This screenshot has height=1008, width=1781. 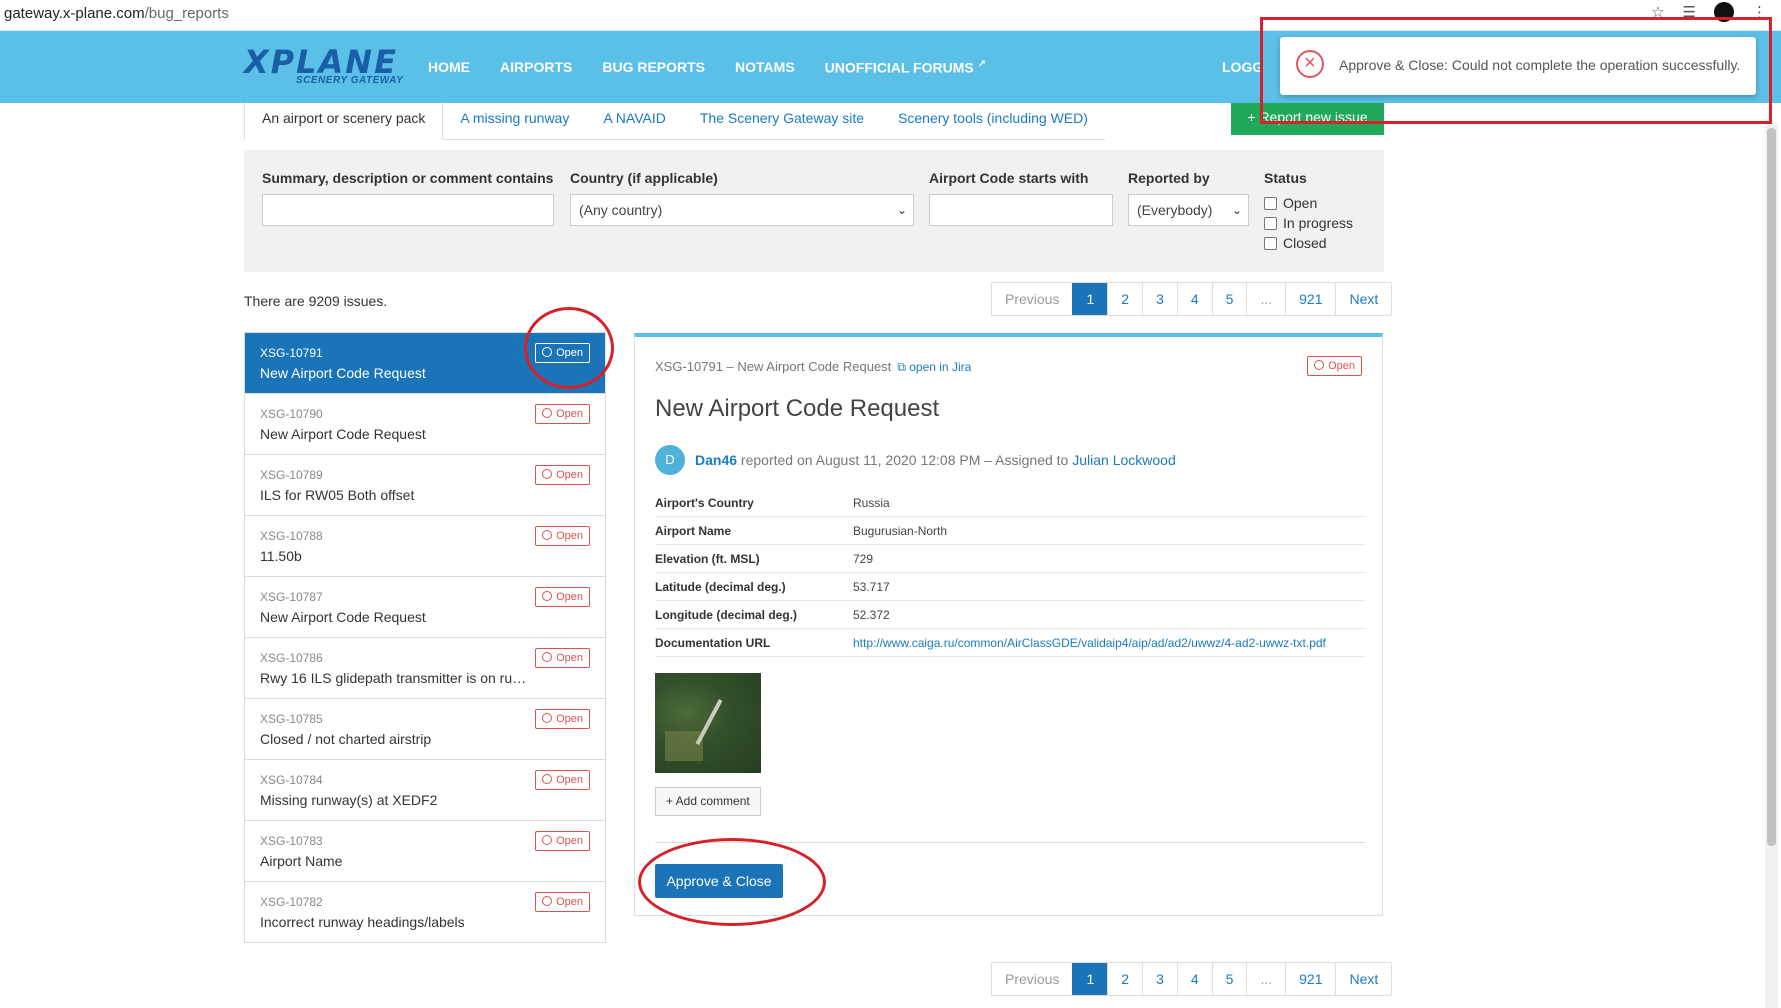 I want to click on nav-airports: AIRPORTS, so click(x=536, y=67).